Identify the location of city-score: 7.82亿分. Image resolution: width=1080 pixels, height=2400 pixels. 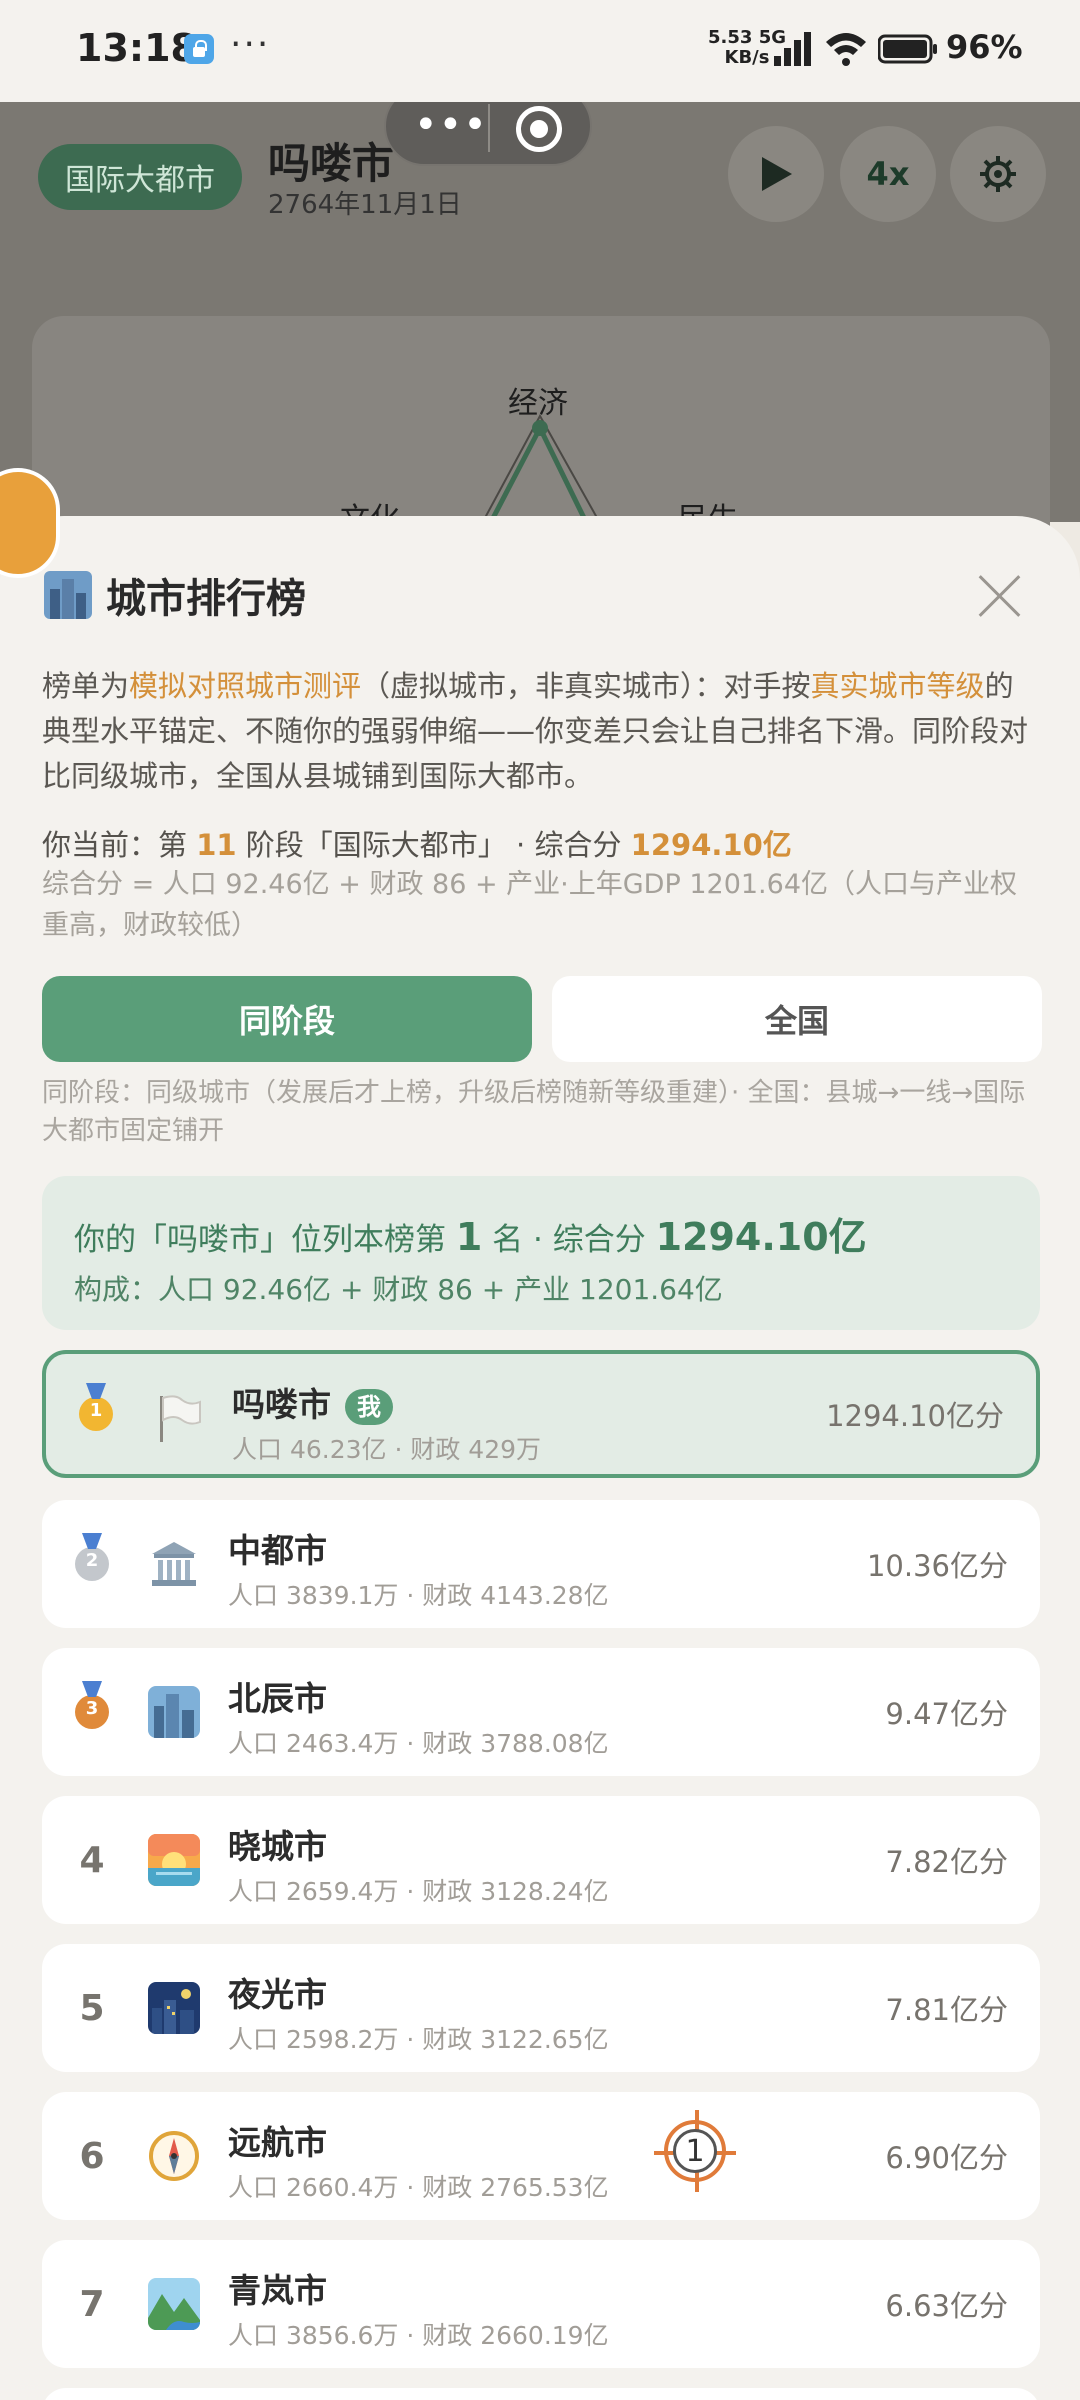
(946, 1862).